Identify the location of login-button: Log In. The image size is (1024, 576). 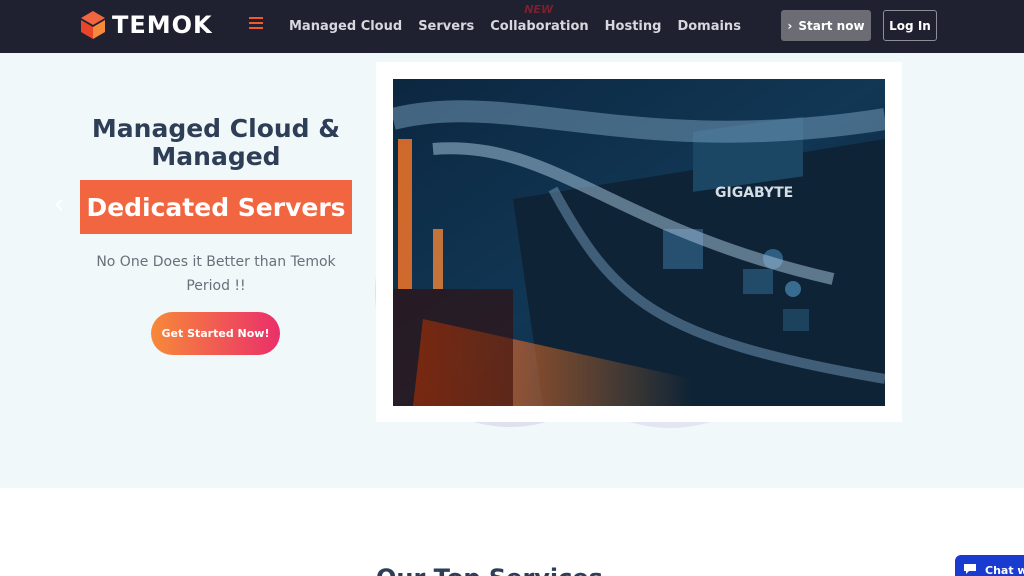
(910, 25).